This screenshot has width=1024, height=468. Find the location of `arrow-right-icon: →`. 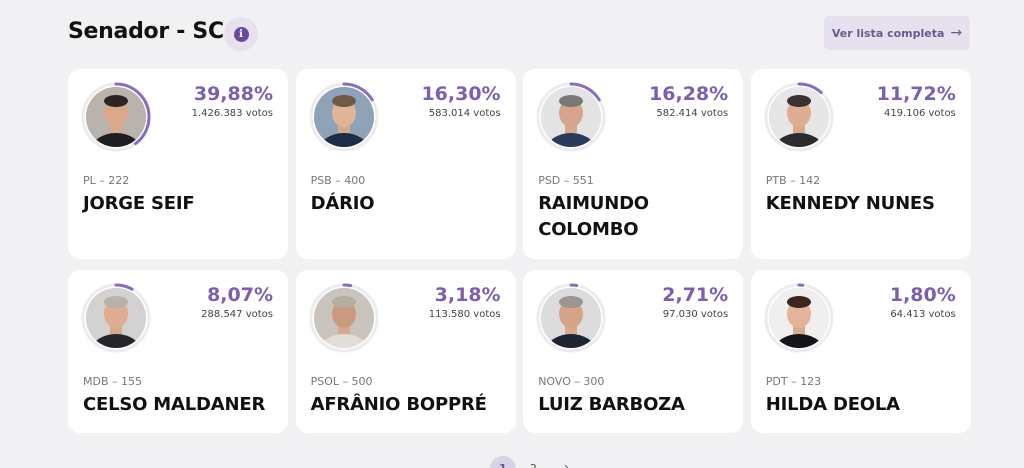

arrow-right-icon: → is located at coordinates (956, 33).